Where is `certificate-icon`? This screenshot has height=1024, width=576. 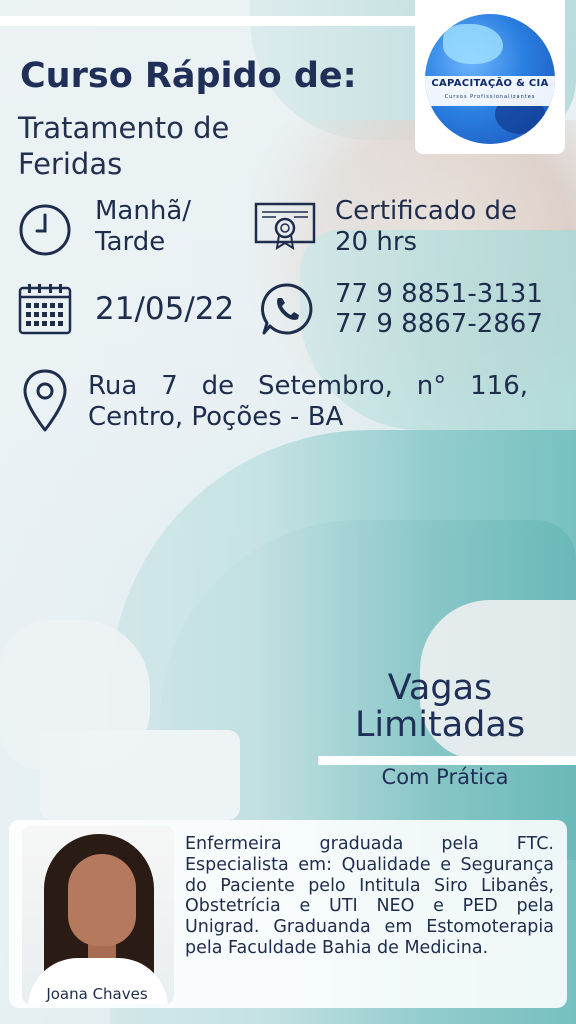
certificate-icon is located at coordinates (285, 226).